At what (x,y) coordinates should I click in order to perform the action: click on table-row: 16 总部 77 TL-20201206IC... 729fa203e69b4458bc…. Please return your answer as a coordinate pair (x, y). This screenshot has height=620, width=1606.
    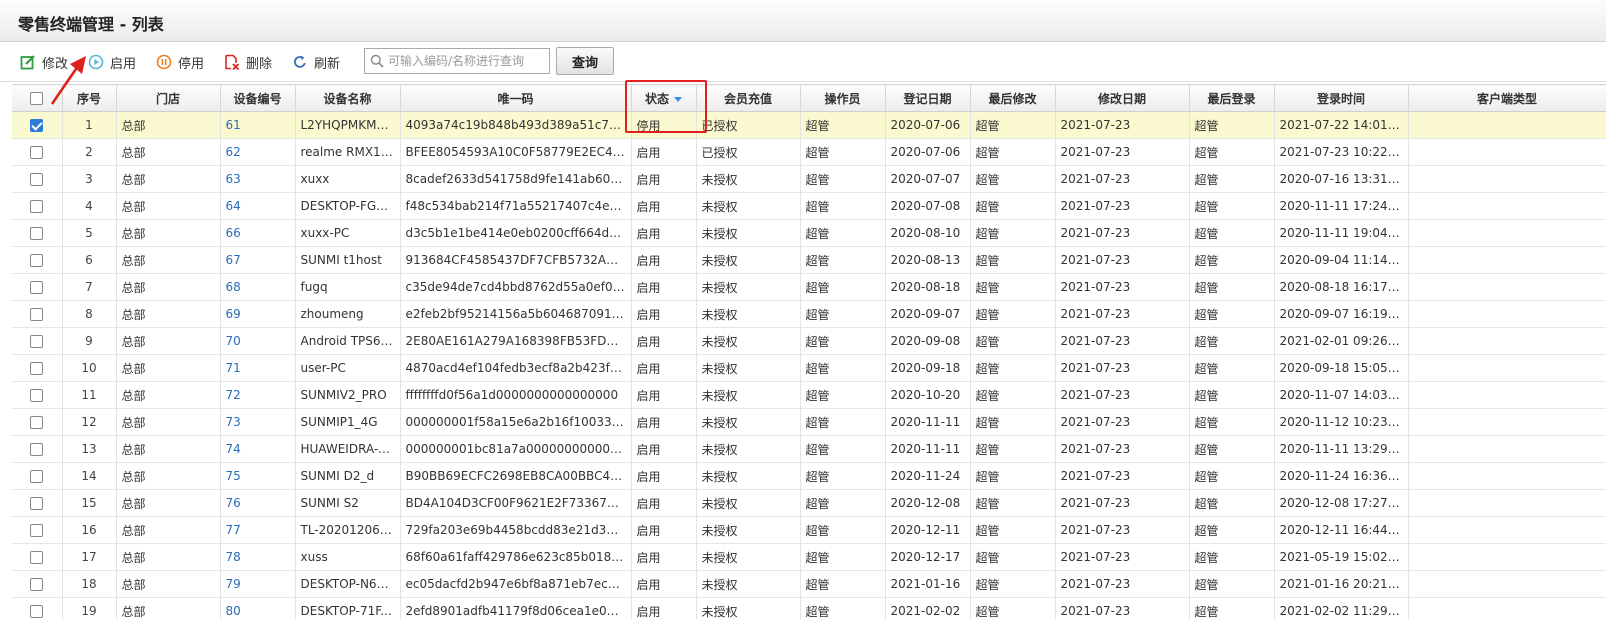
    Looking at the image, I should click on (809, 530).